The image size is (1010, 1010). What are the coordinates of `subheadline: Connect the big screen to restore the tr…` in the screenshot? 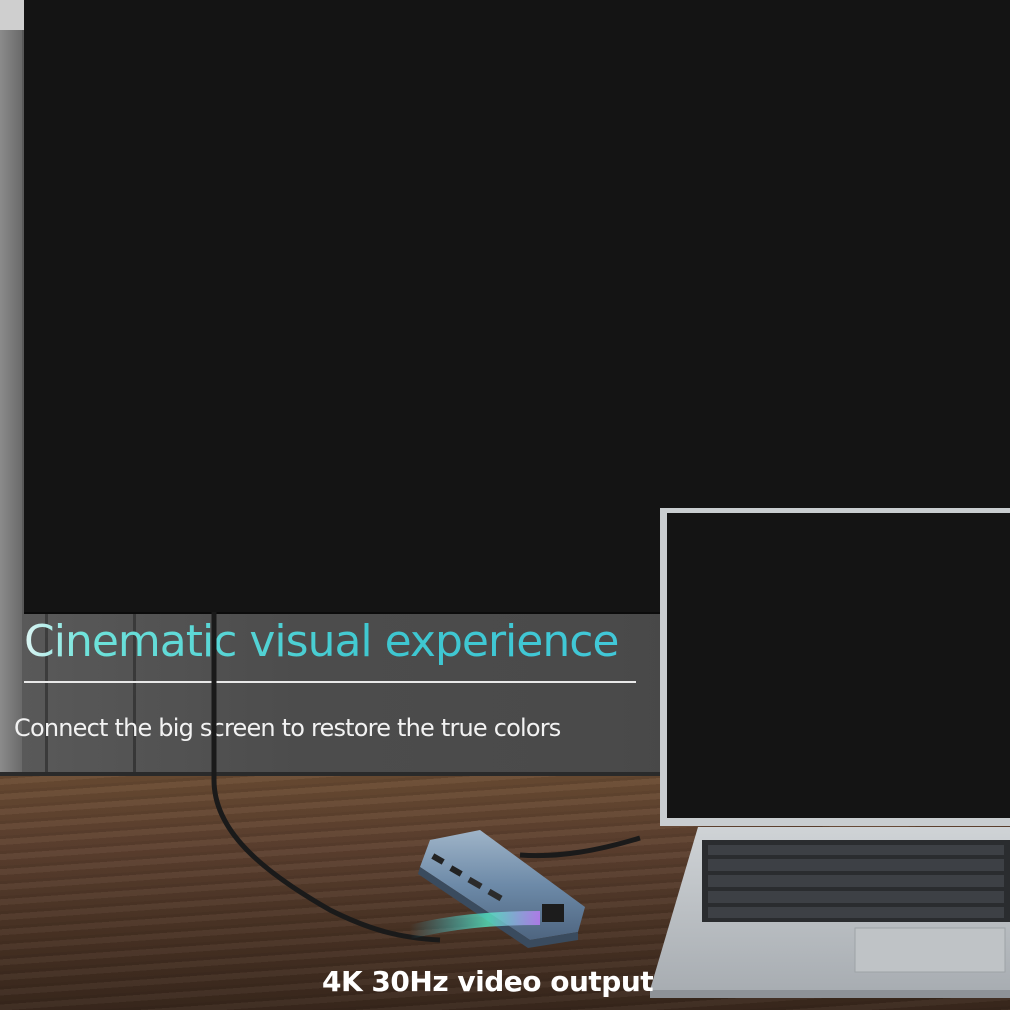 It's located at (287, 728).